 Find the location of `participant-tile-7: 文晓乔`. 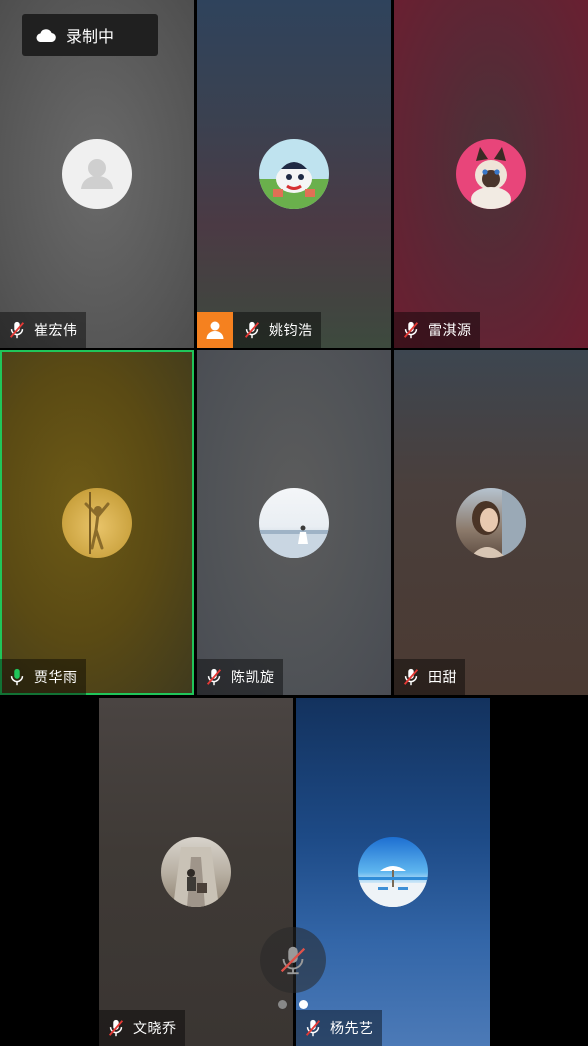

participant-tile-7: 文晓乔 is located at coordinates (196, 872).